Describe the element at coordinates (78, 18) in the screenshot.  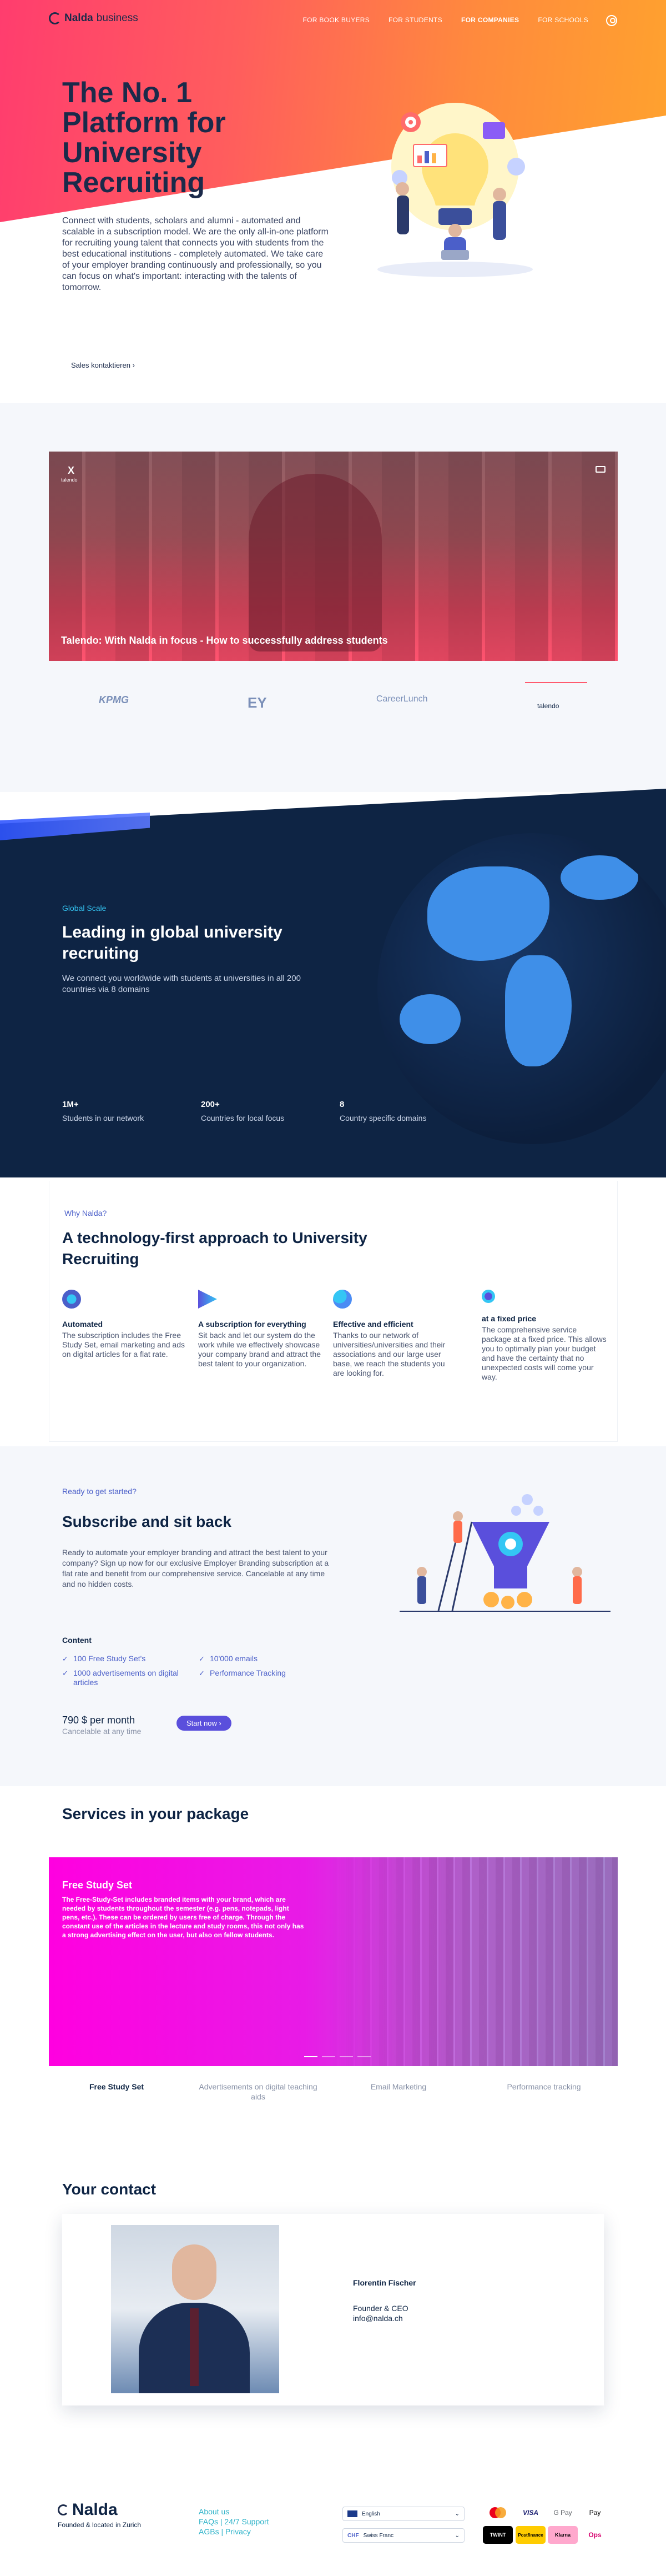
I see `logo-bold: Nalda` at that location.